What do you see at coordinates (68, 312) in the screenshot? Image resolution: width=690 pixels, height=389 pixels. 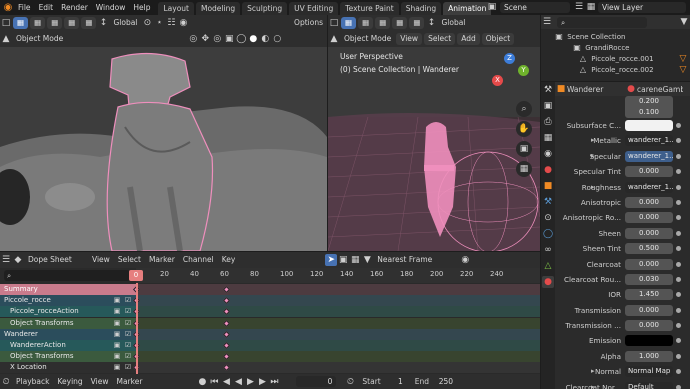 I see `channel-row: Piccole_rocceAction ▣ ☑` at bounding box center [68, 312].